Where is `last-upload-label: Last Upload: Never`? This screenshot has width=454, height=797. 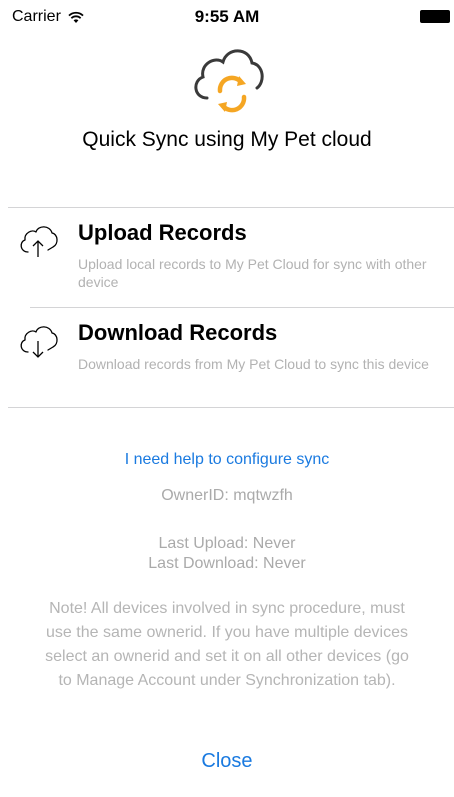
last-upload-label: Last Upload: Never is located at coordinates (227, 543).